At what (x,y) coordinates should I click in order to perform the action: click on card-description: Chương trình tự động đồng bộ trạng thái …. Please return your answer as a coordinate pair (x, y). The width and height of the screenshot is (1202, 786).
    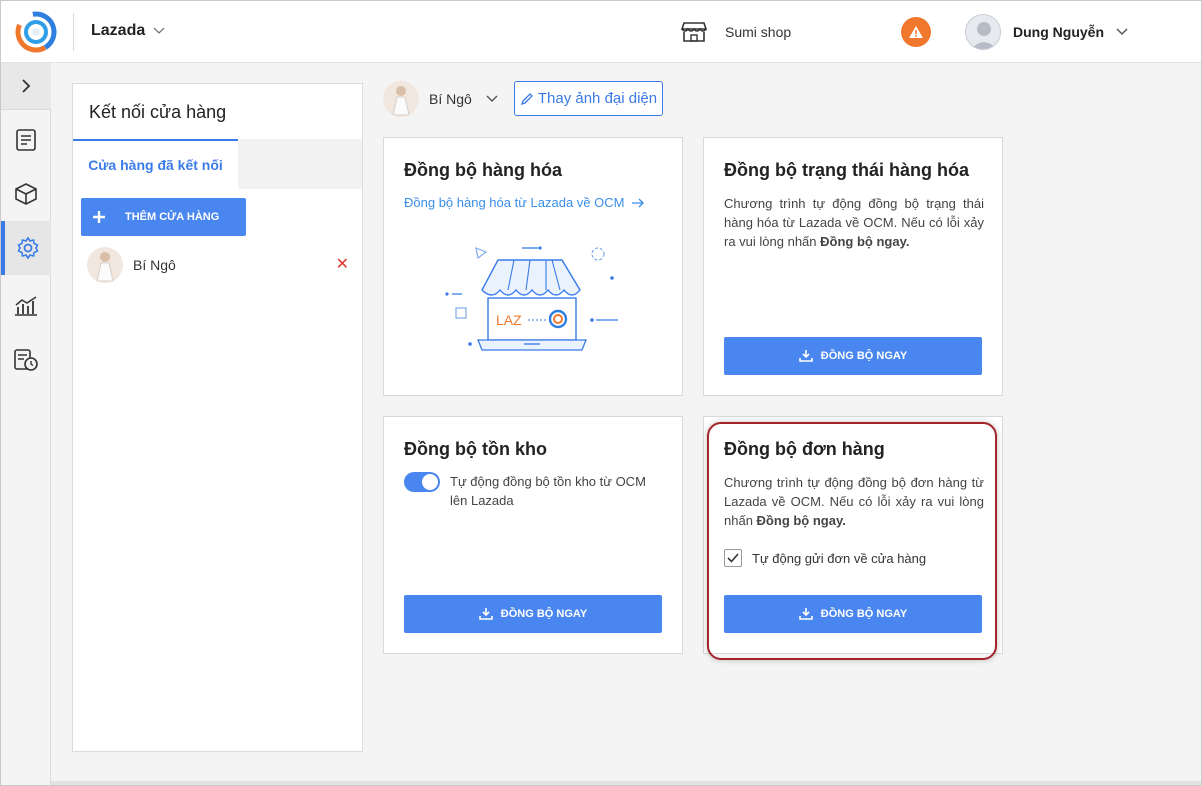
    Looking at the image, I should click on (854, 222).